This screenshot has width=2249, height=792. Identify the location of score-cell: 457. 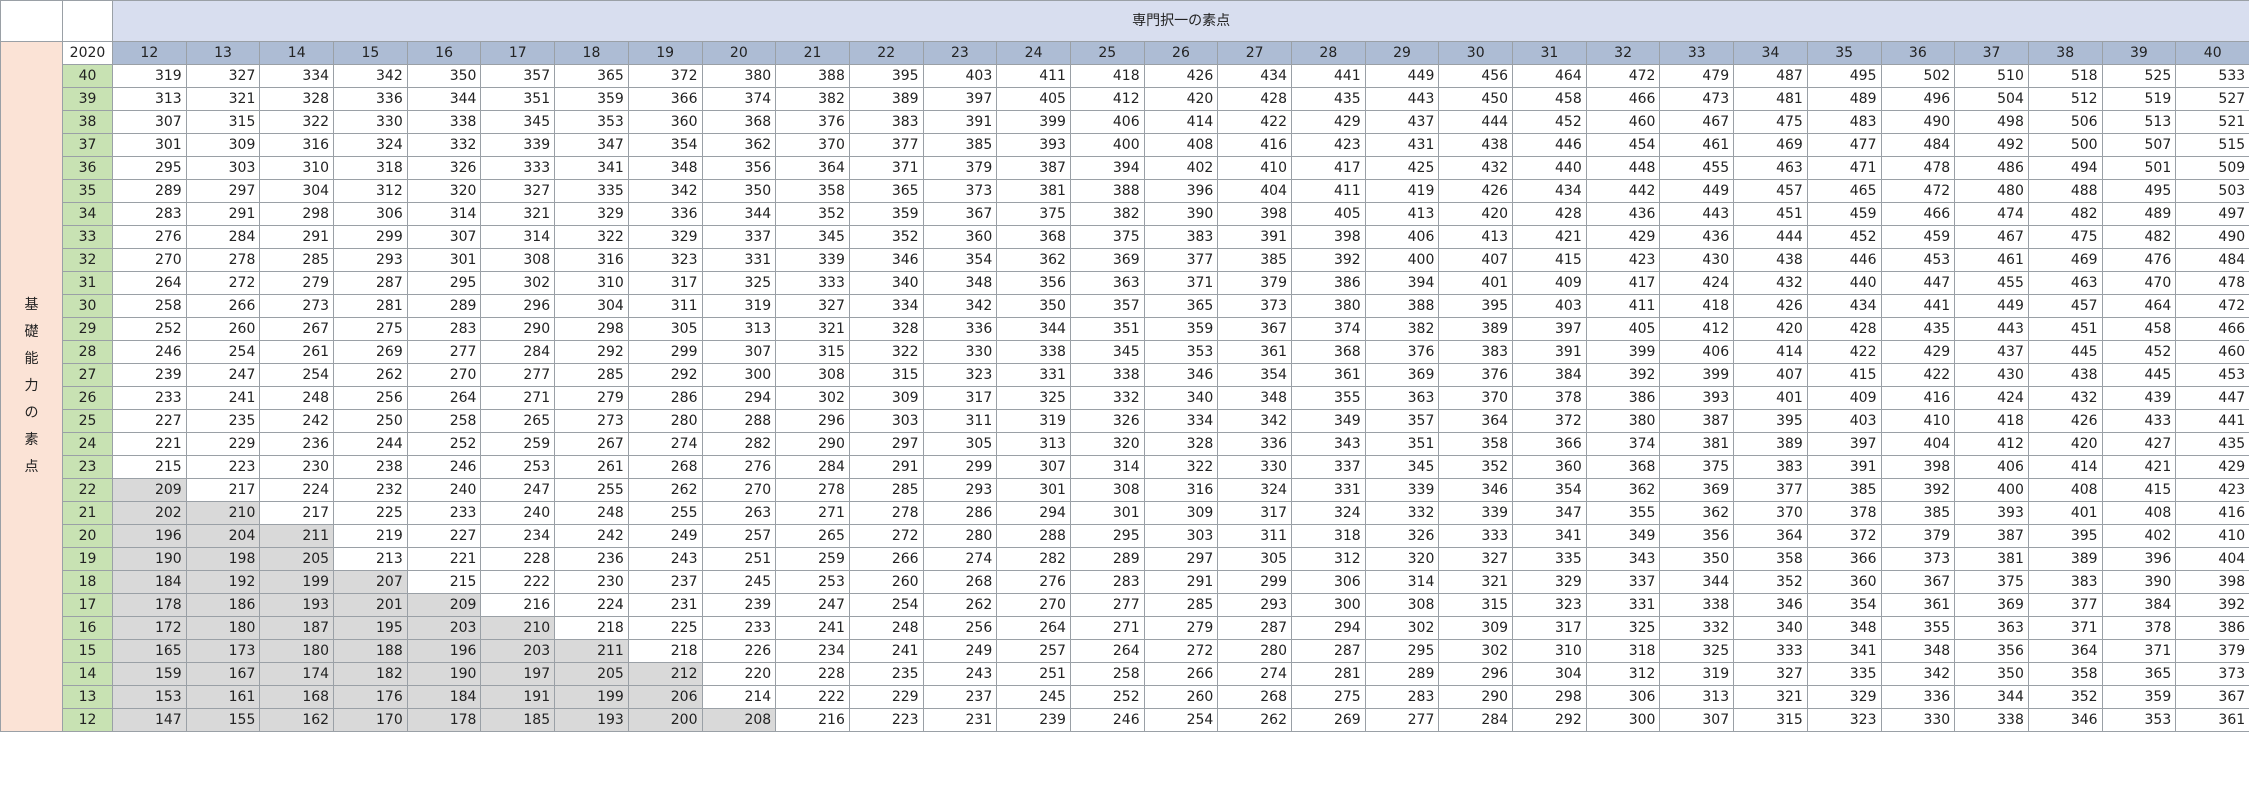
(2065, 306).